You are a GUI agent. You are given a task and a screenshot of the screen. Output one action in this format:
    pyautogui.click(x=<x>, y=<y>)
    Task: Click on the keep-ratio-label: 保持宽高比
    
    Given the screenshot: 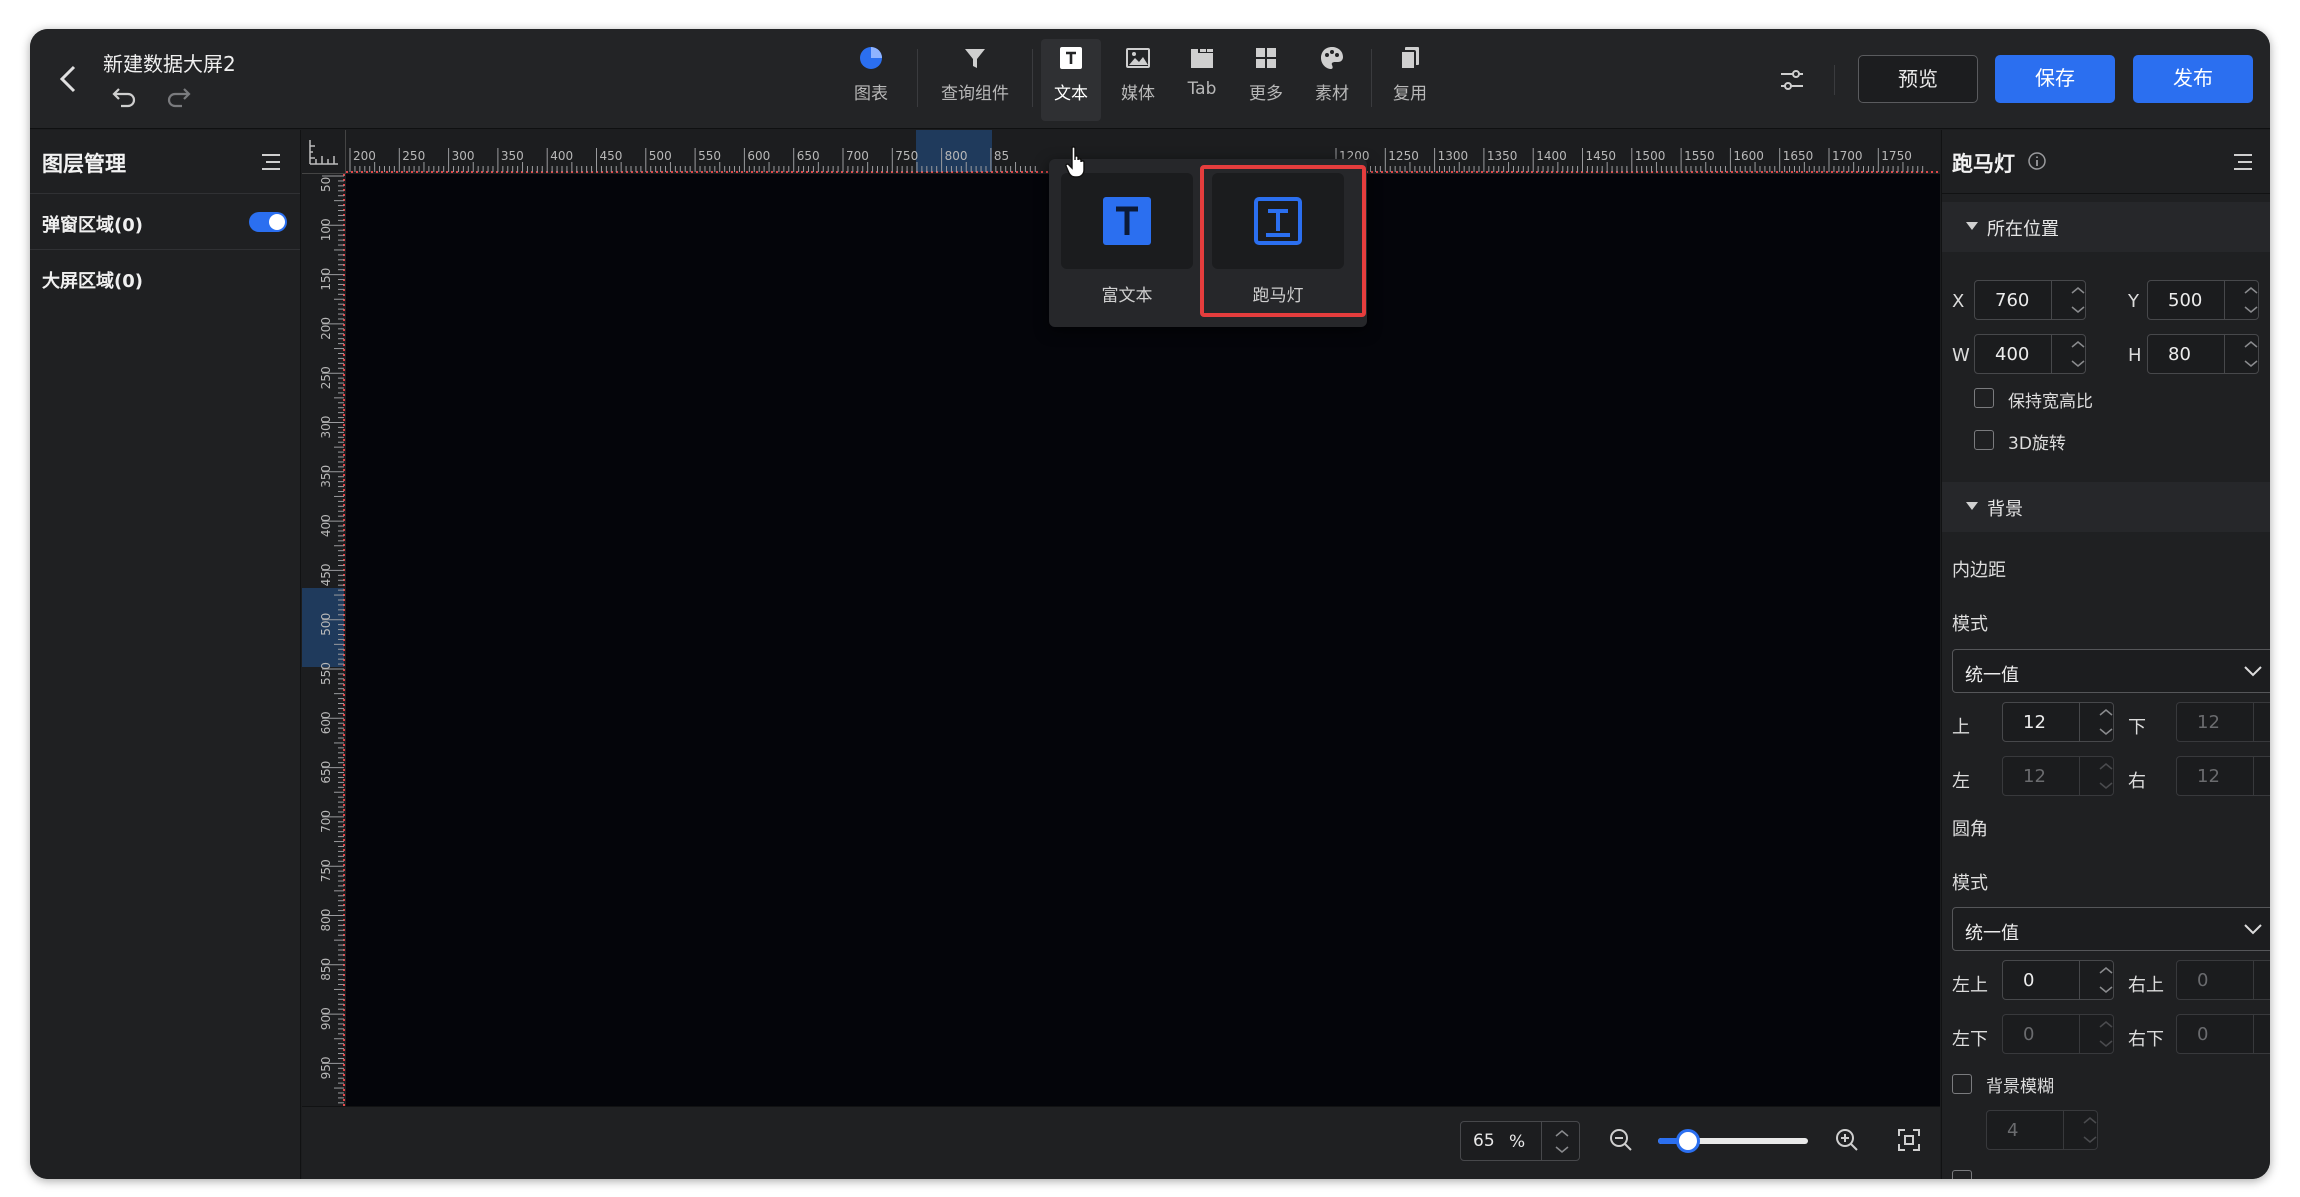 What is the action you would take?
    pyautogui.click(x=2050, y=402)
    